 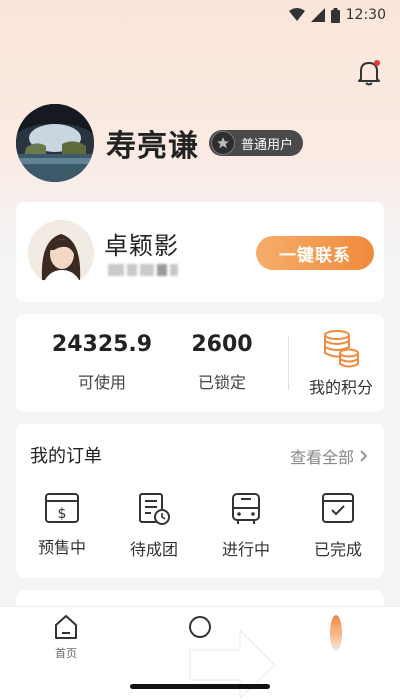 What do you see at coordinates (246, 526) in the screenshot?
I see `order-in-progress: 进行中` at bounding box center [246, 526].